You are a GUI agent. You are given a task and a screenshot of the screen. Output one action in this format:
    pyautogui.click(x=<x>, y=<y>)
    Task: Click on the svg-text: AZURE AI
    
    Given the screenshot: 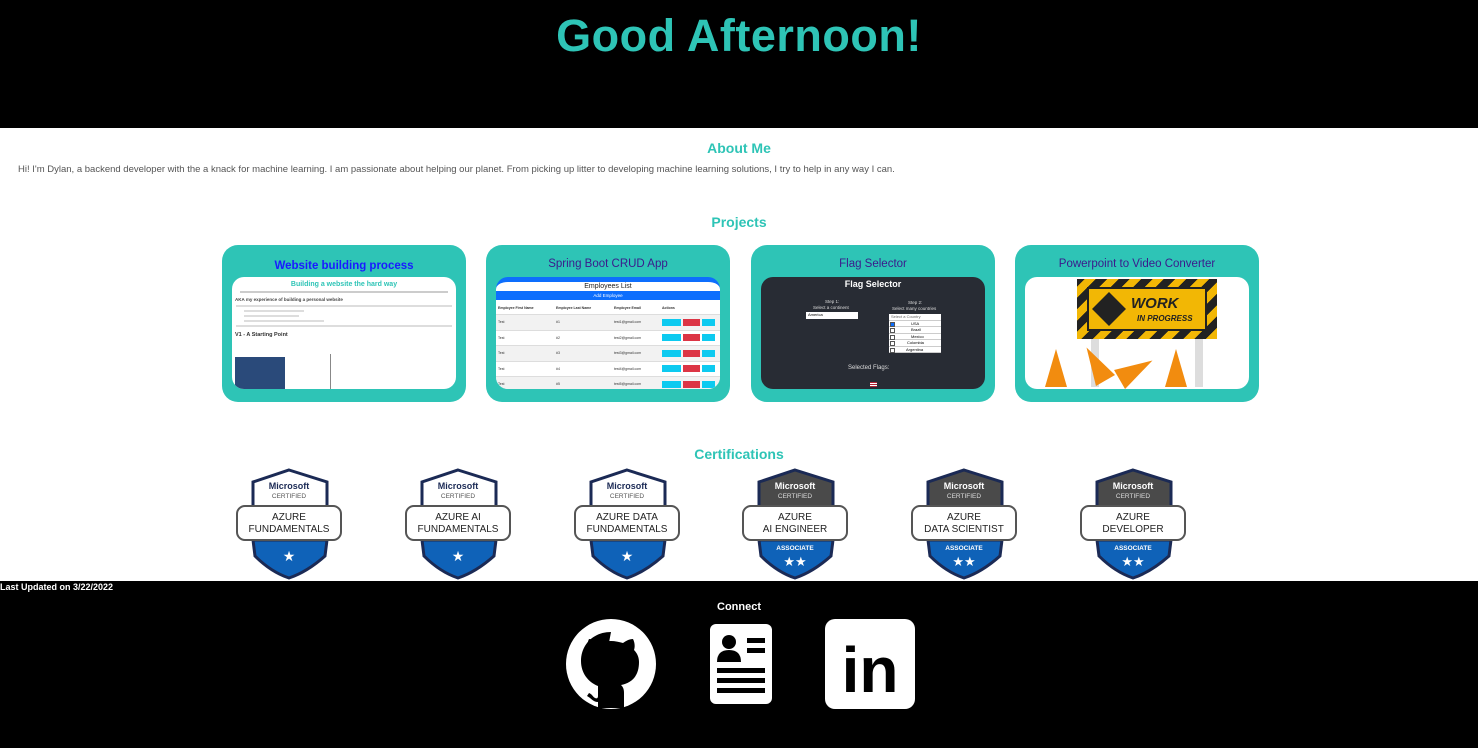 What is the action you would take?
    pyautogui.click(x=458, y=517)
    